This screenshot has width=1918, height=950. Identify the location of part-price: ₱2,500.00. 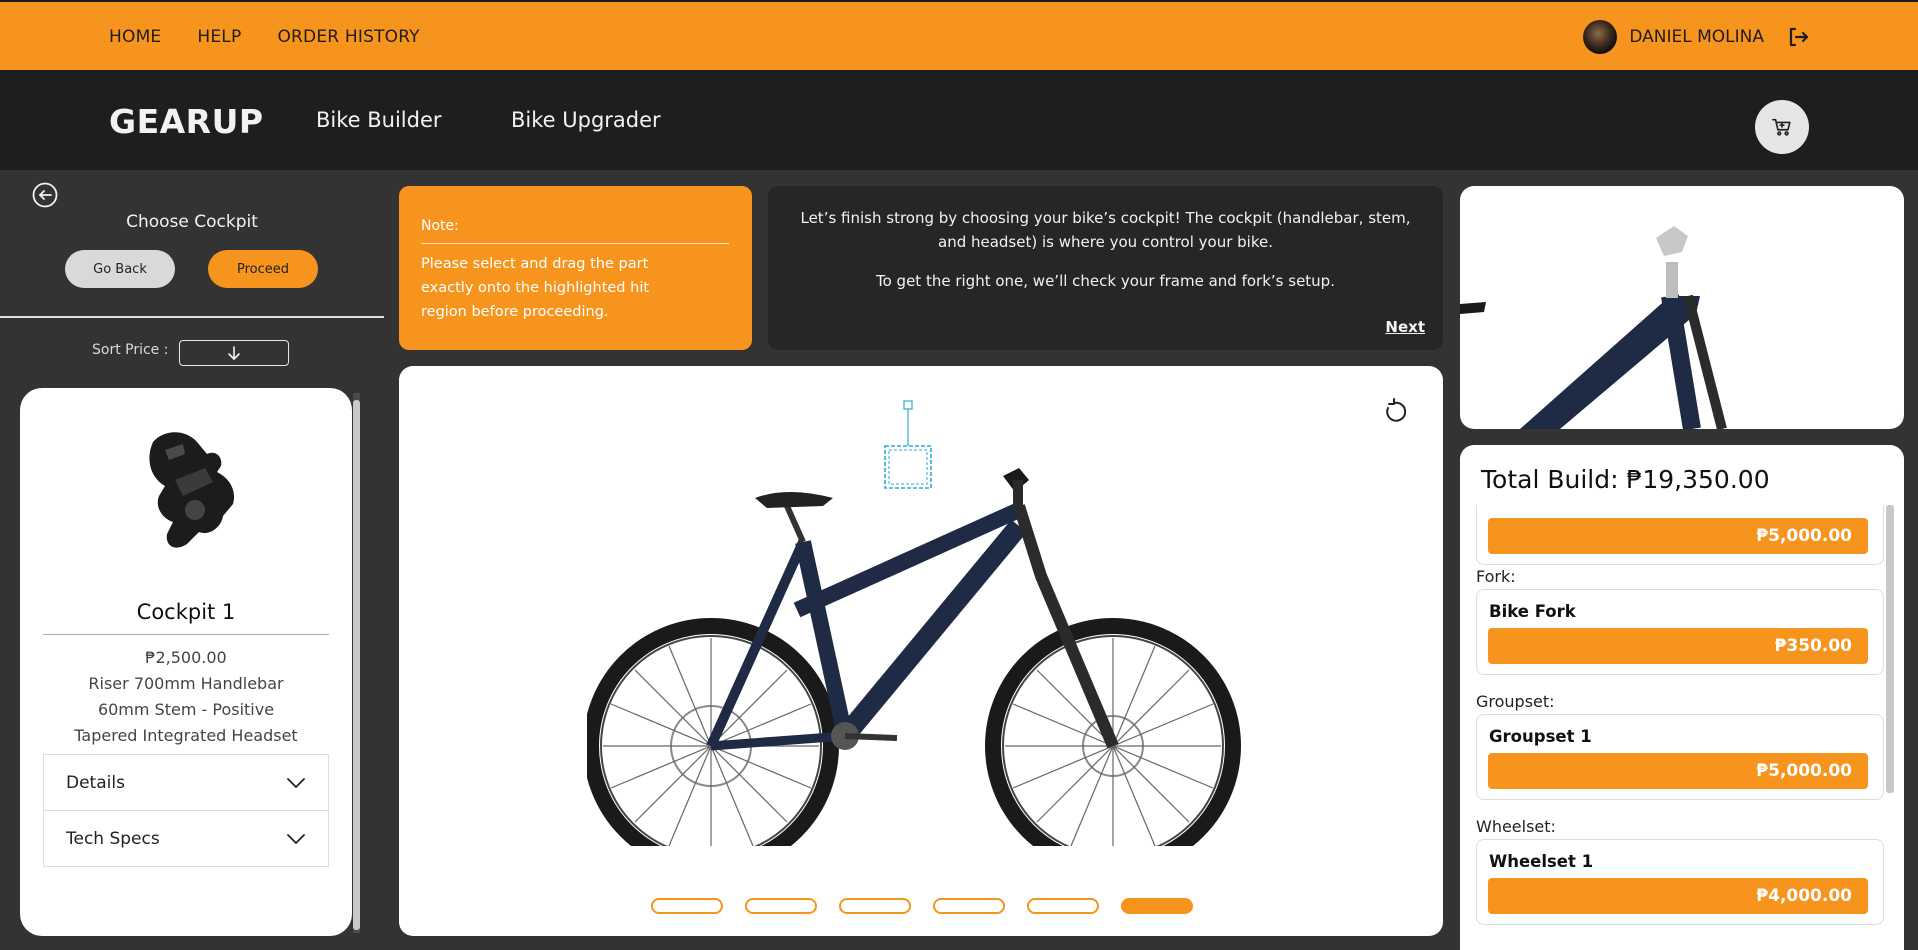
(186, 657).